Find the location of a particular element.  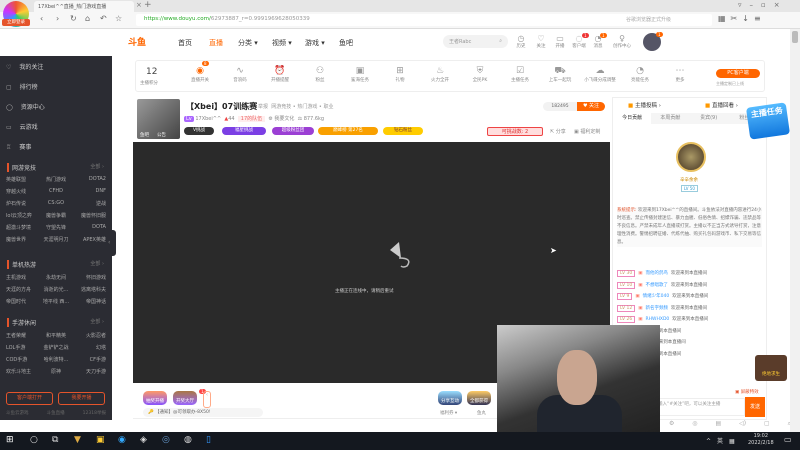

send-button: 发送 is located at coordinates (755, 407).